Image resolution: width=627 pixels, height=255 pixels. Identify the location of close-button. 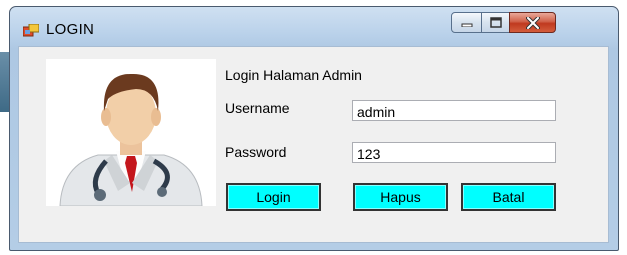
(532, 22).